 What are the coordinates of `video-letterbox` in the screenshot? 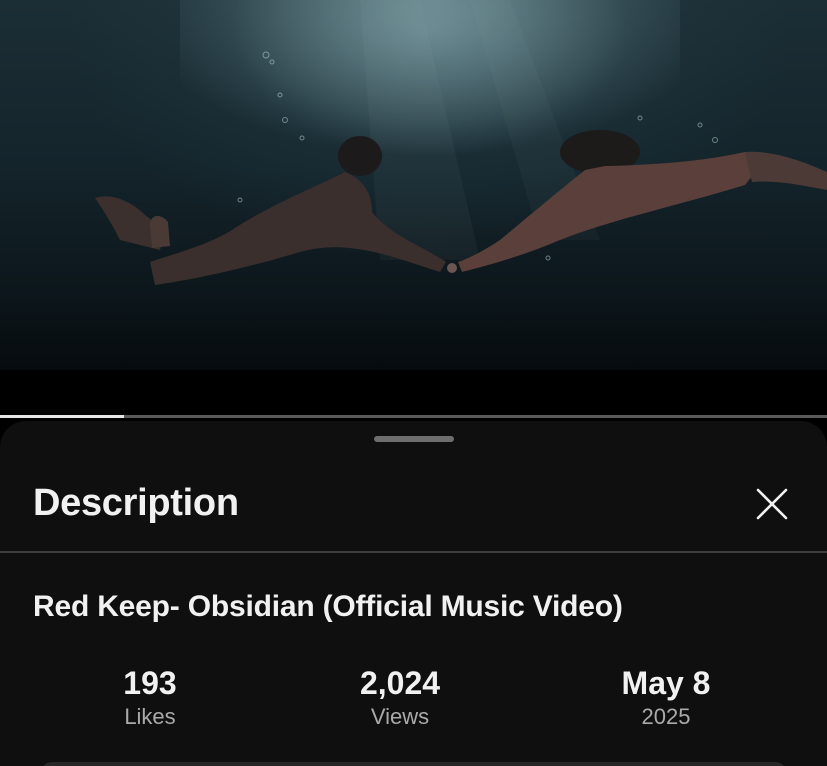 It's located at (413, 393).